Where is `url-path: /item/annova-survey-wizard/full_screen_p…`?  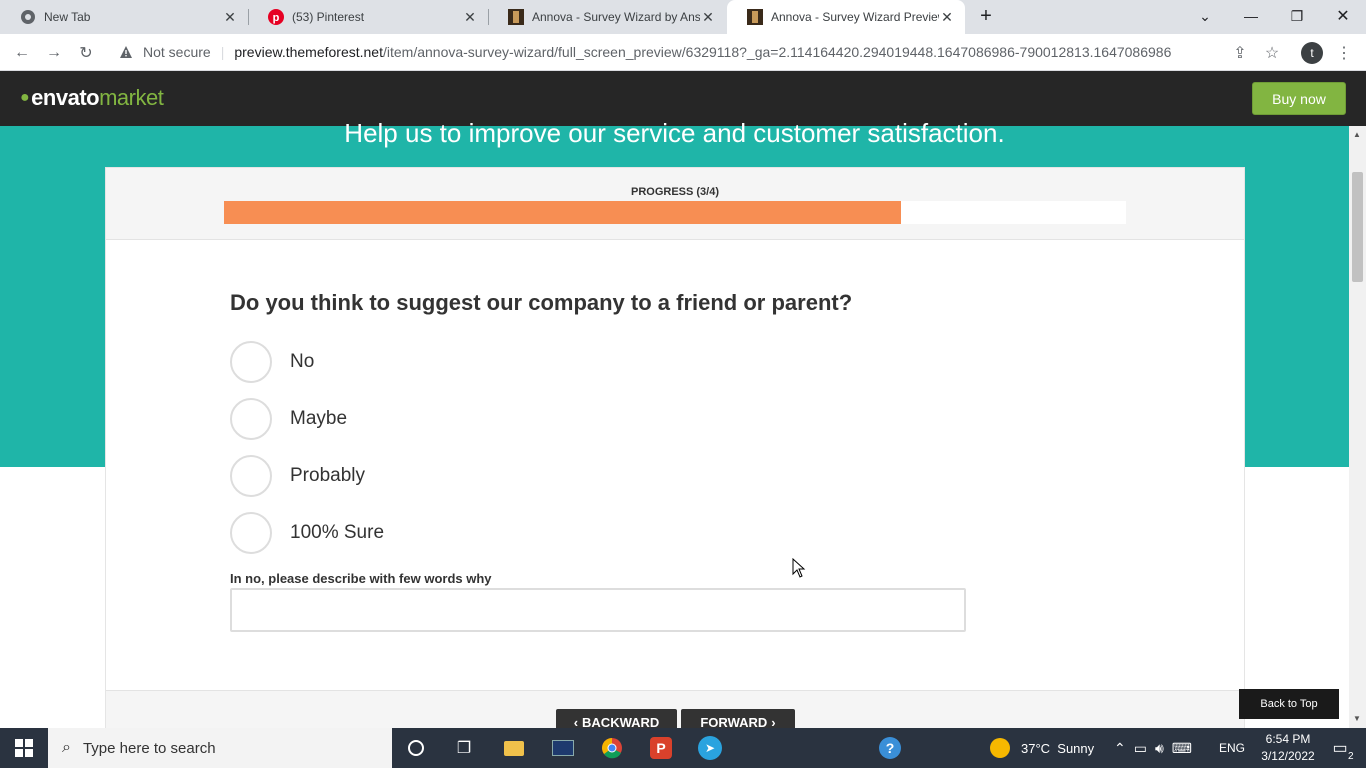
url-path: /item/annova-survey-wizard/full_screen_p… is located at coordinates (777, 52).